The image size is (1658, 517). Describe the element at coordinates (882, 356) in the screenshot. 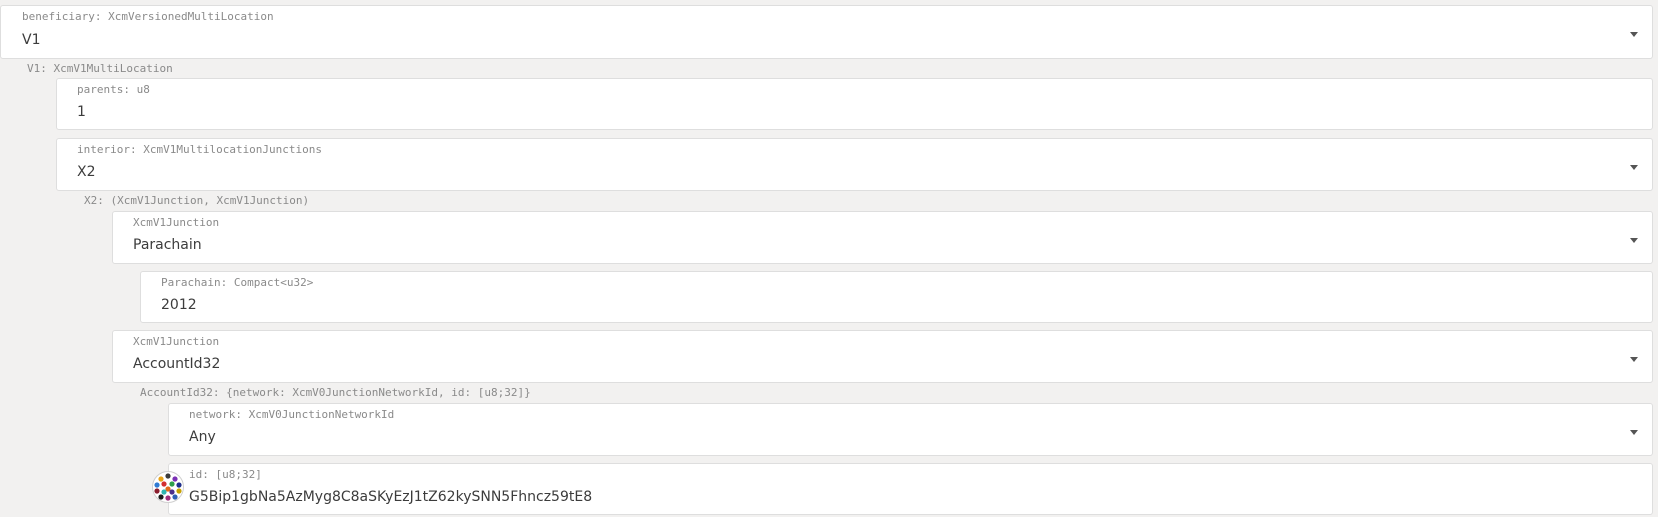

I see `junction-2-select: XcmV1Junction AccountId32` at that location.